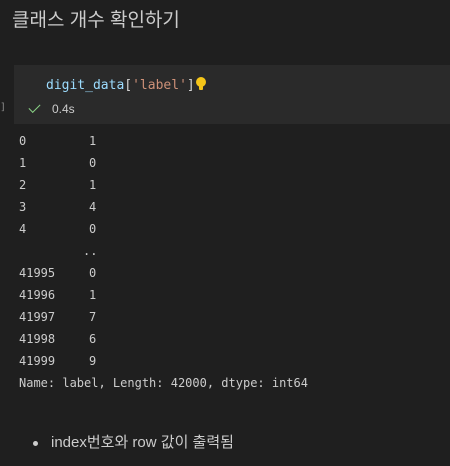  I want to click on markdown-heading: 클래스 개수 확인하기, so click(96, 20).